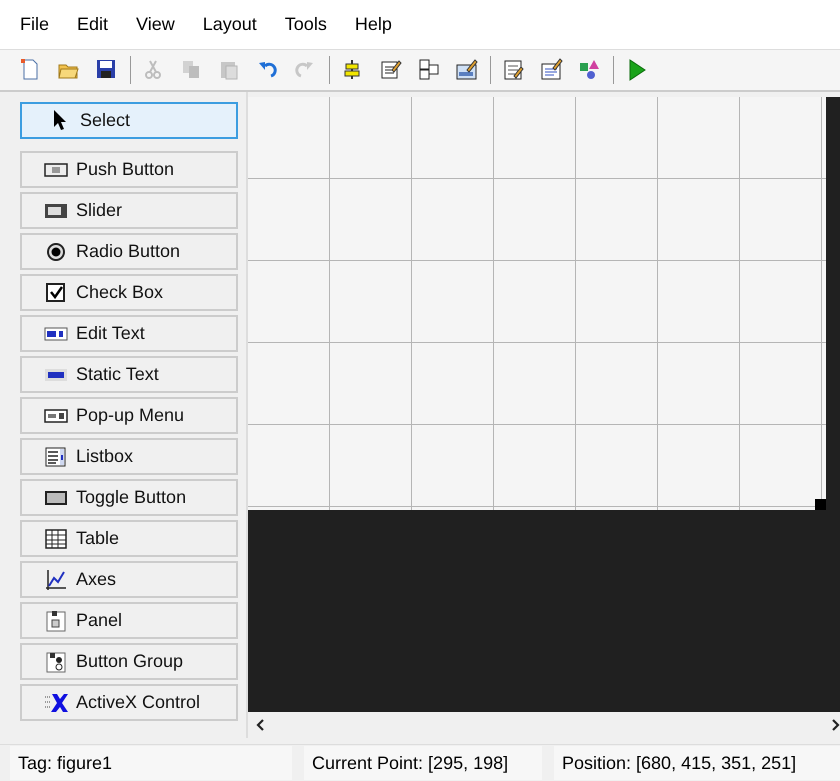  What do you see at coordinates (92, 24) in the screenshot?
I see `menu-item: Edit` at bounding box center [92, 24].